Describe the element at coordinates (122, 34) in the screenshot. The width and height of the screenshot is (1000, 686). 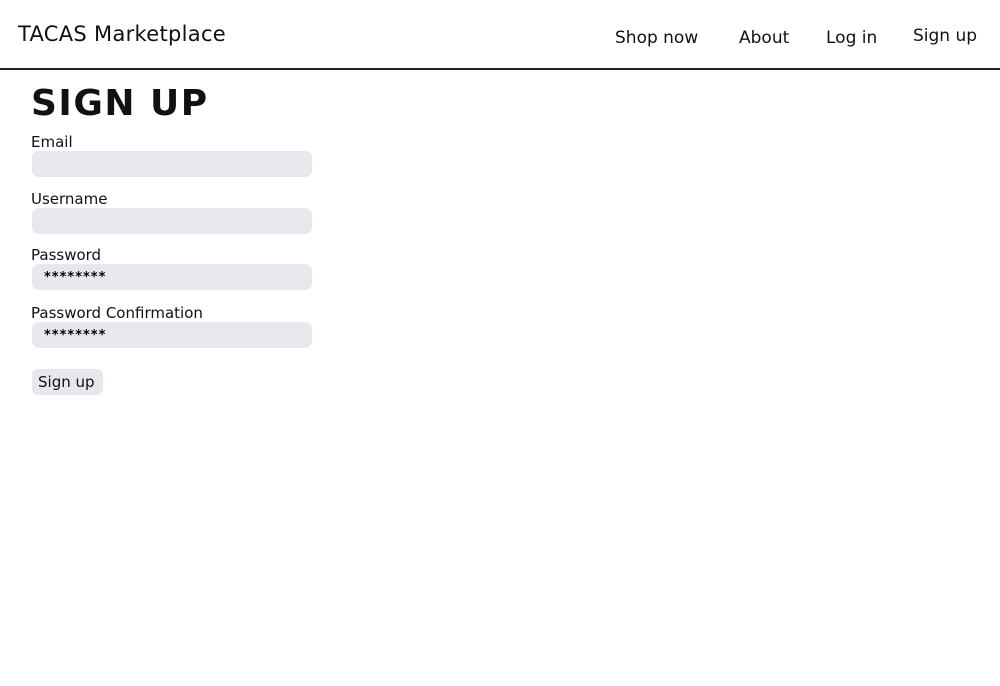
I see `brand-logo-text: TACAS Marketplace` at that location.